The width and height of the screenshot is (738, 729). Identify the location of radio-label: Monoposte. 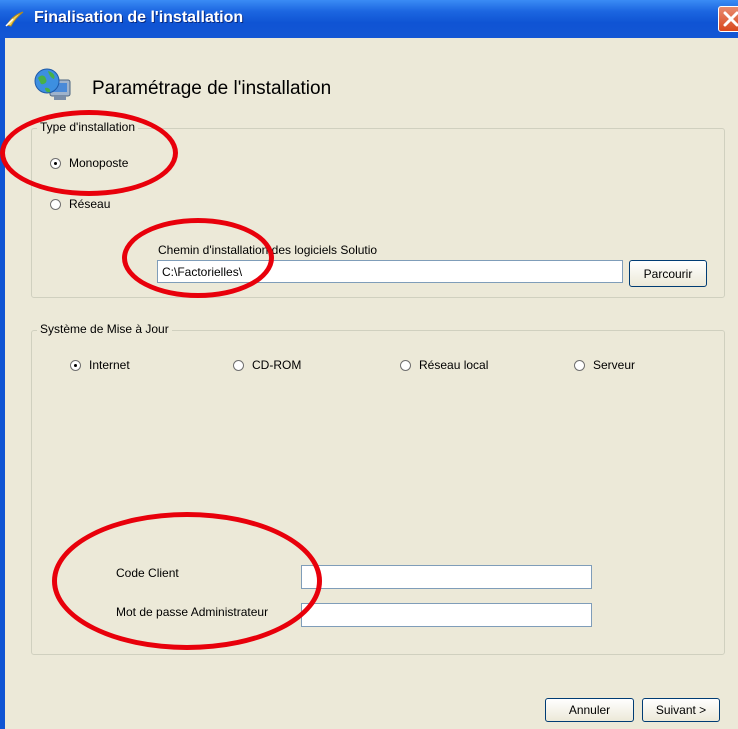
(99, 163).